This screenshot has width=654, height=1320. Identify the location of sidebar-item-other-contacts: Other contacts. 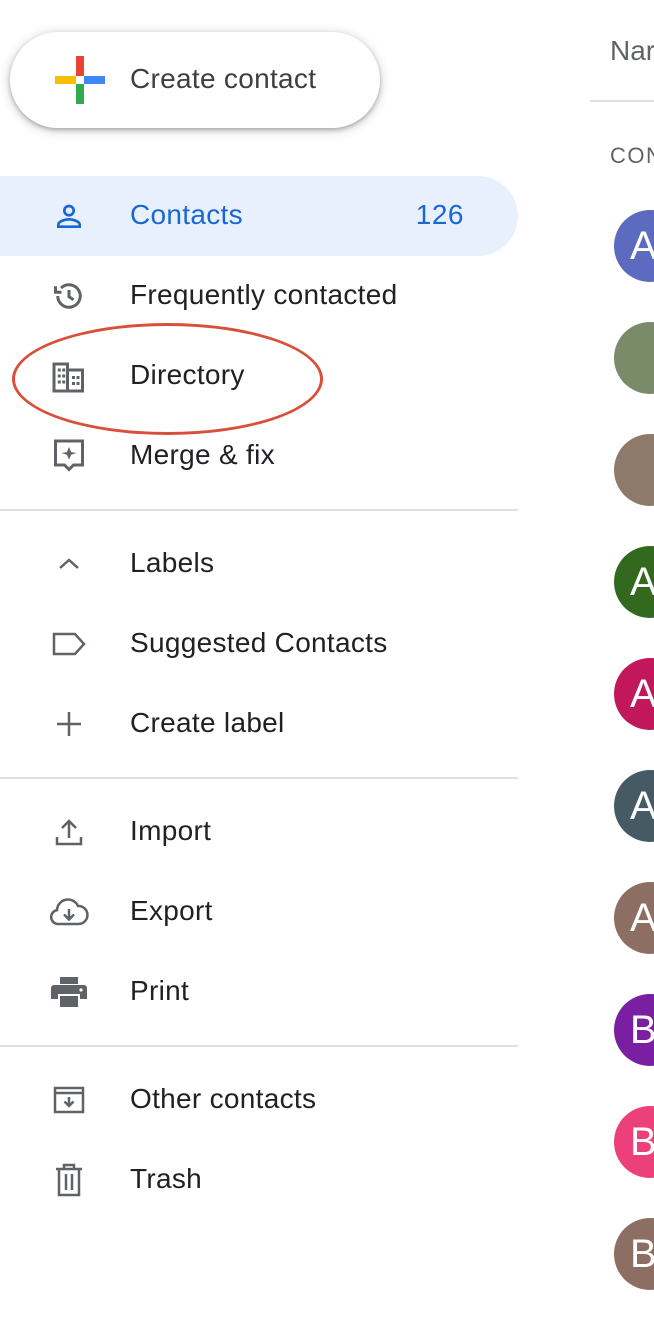
(259, 1100).